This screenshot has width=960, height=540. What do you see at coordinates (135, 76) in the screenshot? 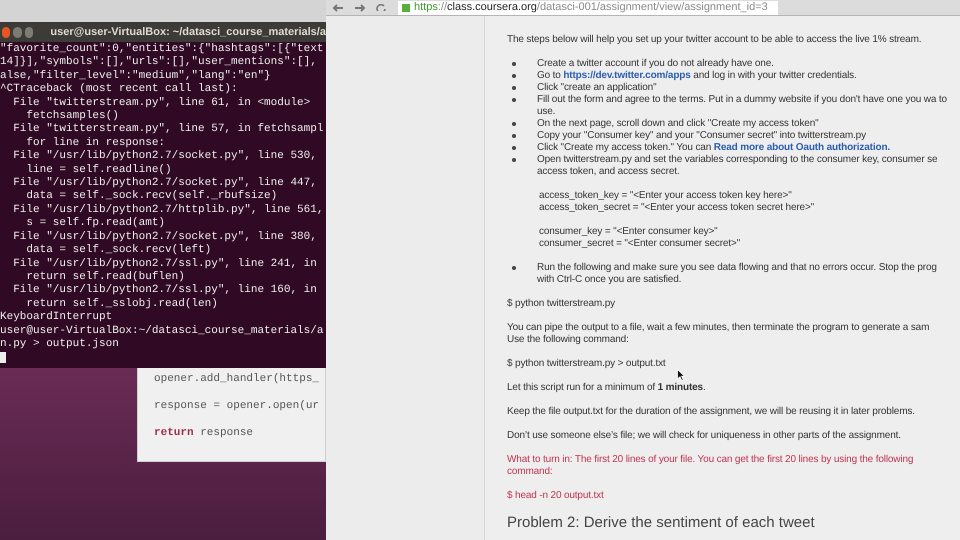
I see `terminal-line: alse,"filter_level":"medium","lang":"en"}` at bounding box center [135, 76].